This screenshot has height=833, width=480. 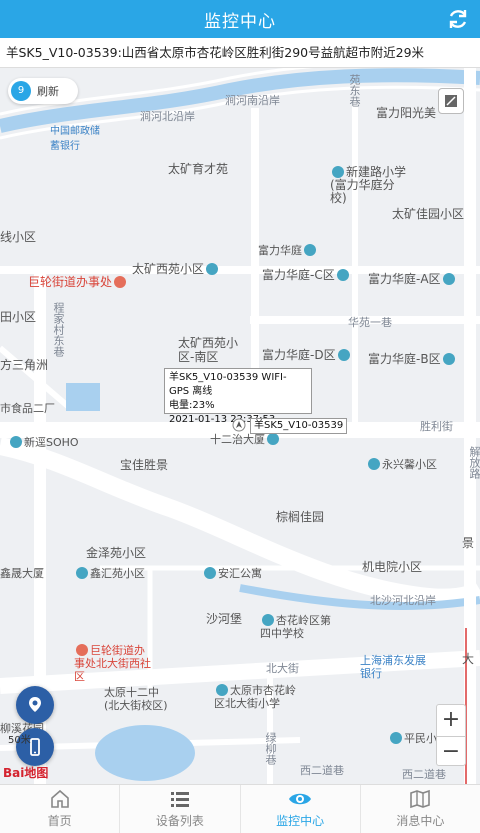 I want to click on tab-label: 消息中心, so click(x=420, y=821).